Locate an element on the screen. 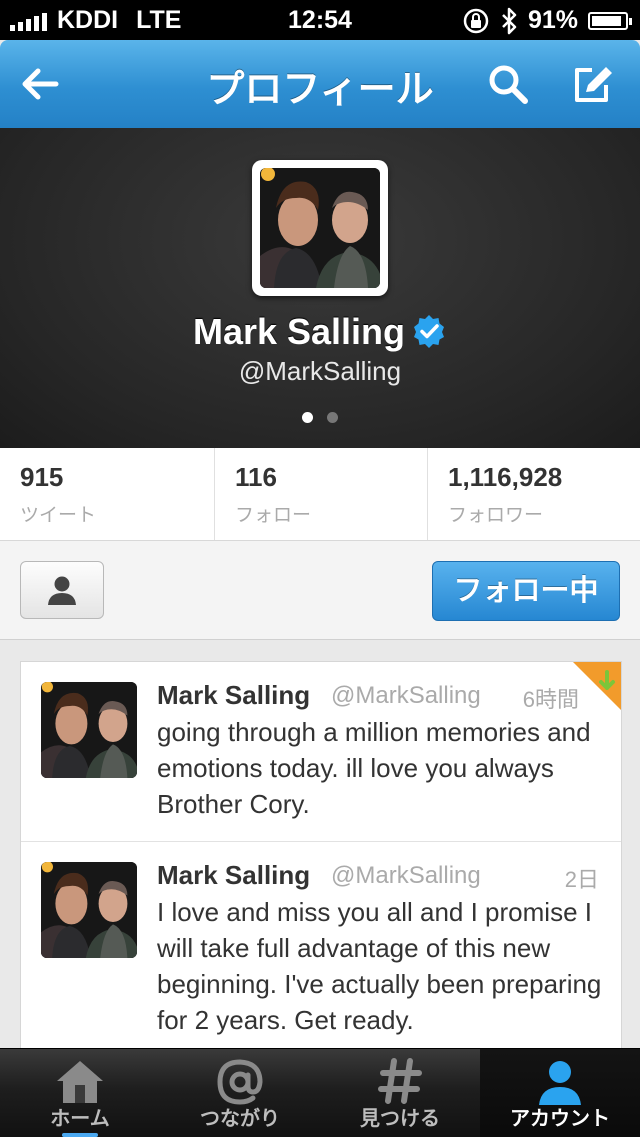 Image resolution: width=640 pixels, height=1137 pixels. stat-following: 116 フォロー is located at coordinates (320, 494).